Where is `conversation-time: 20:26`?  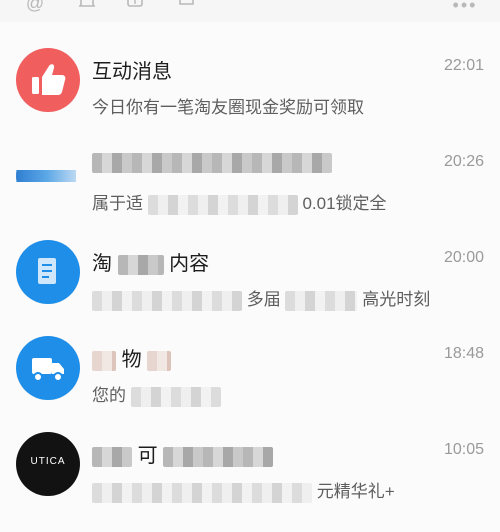 conversation-time: 20:26 is located at coordinates (463, 161).